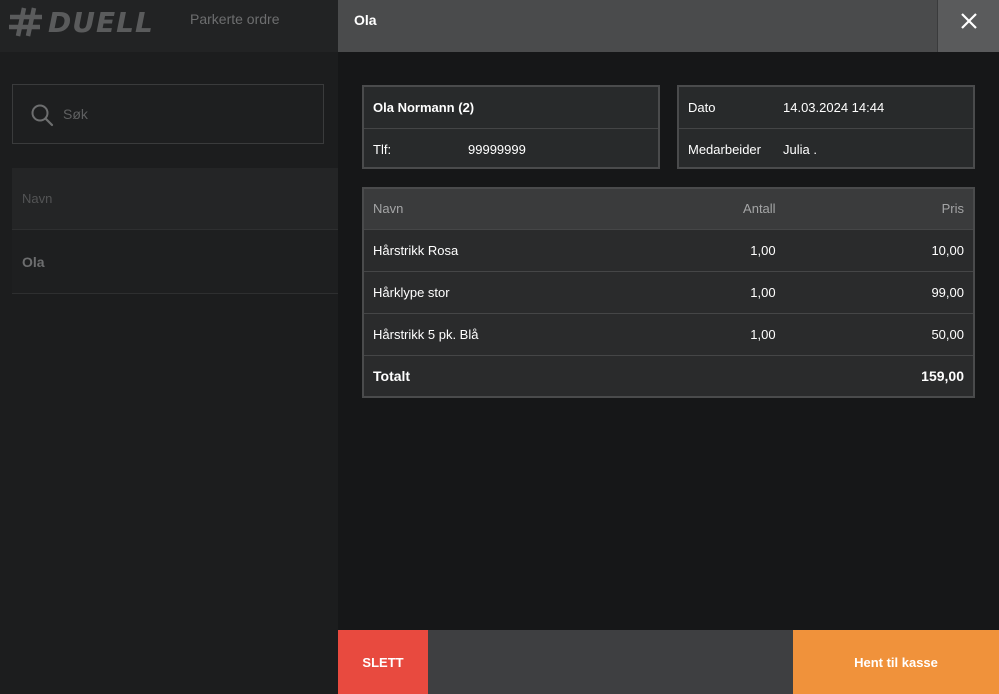  What do you see at coordinates (879, 208) in the screenshot?
I see `column-header-price: Pris` at bounding box center [879, 208].